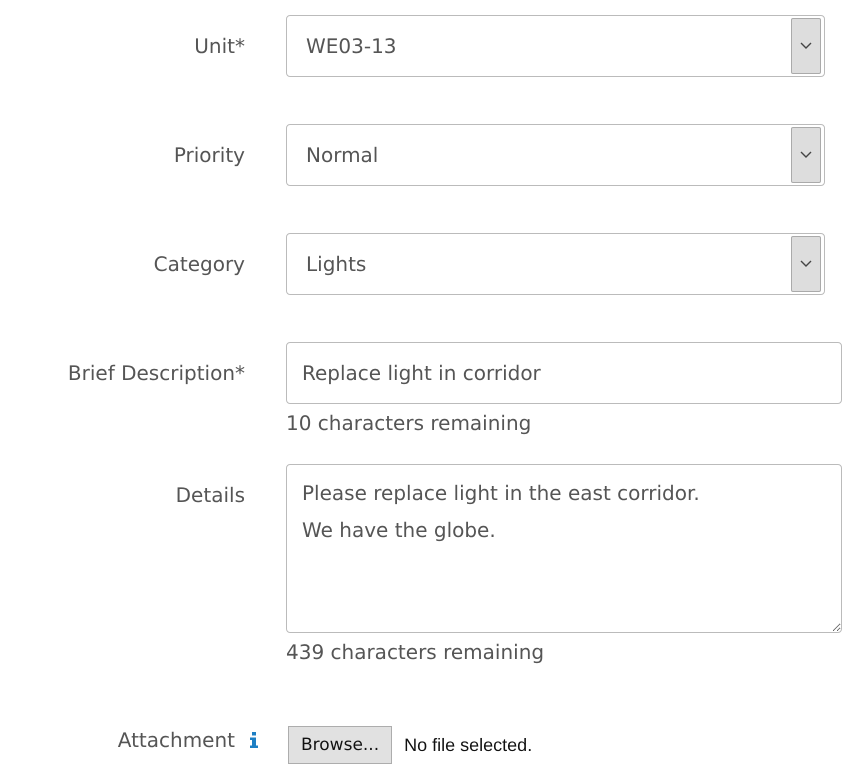  Describe the element at coordinates (564, 373) in the screenshot. I see `text-field: Replace light in corridor` at that location.